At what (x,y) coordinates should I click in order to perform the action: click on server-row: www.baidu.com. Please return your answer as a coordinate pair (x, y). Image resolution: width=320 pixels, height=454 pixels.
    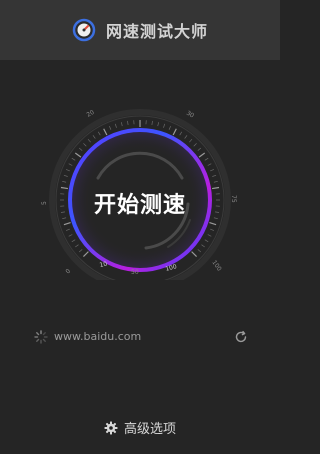
    Looking at the image, I should click on (141, 336).